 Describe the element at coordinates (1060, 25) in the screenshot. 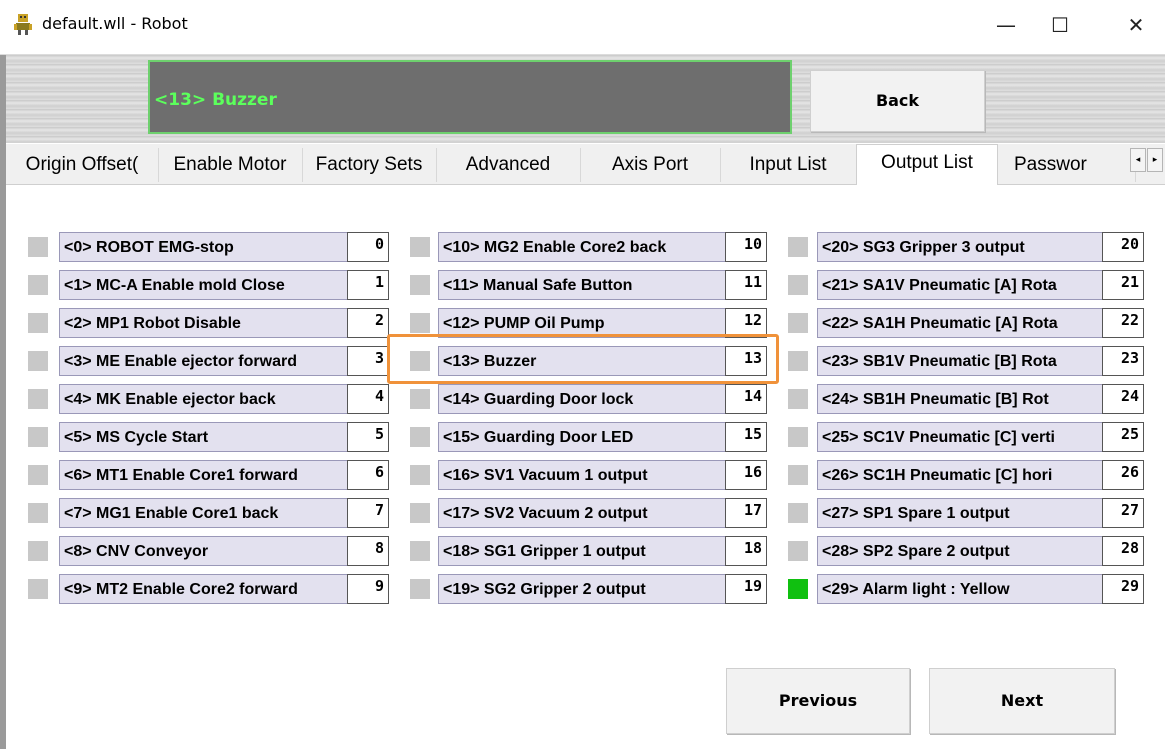

I see `maximize-button: ☐` at that location.